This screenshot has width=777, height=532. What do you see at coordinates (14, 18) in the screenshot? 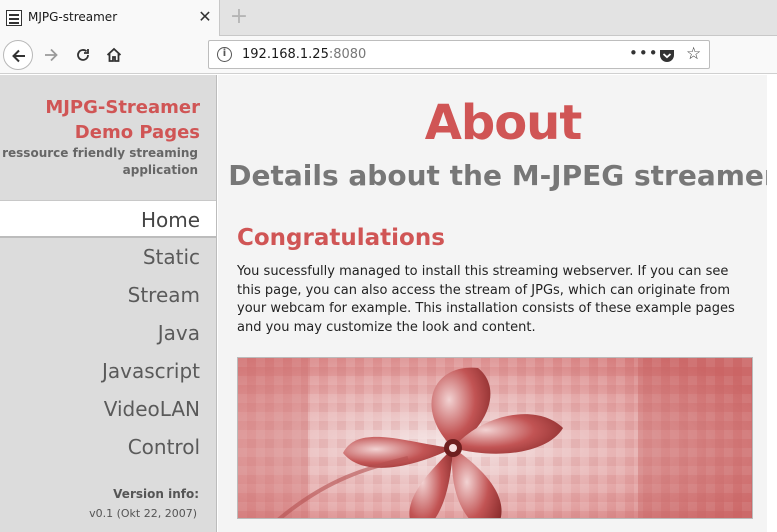
I see `page-favicon-icon` at bounding box center [14, 18].